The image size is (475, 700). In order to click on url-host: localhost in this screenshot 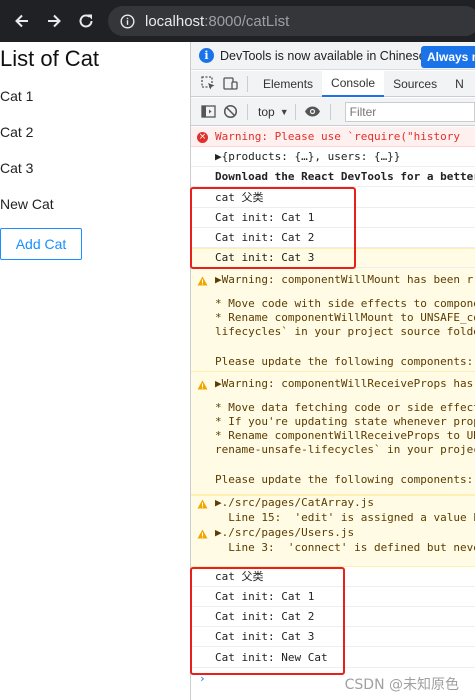, I will do `click(175, 21)`.